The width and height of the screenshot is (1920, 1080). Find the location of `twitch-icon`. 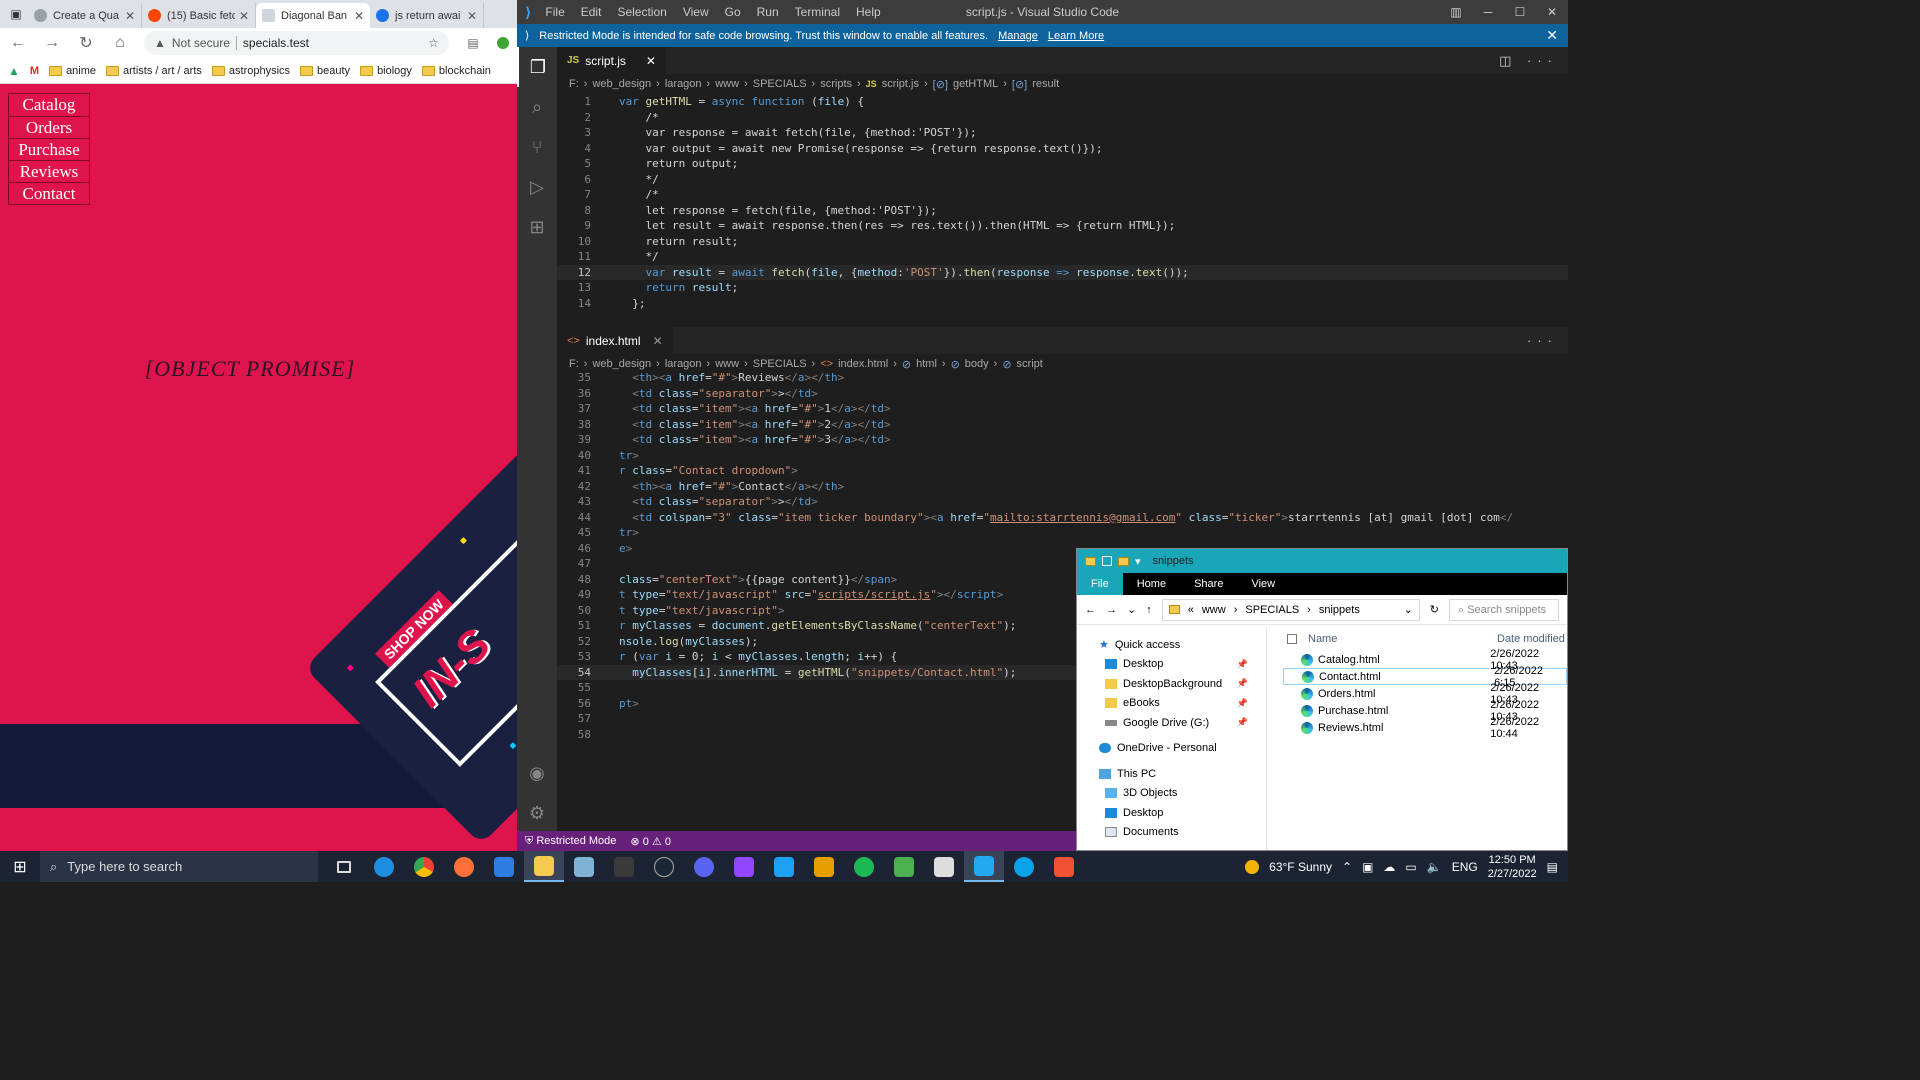

twitch-icon is located at coordinates (744, 866).